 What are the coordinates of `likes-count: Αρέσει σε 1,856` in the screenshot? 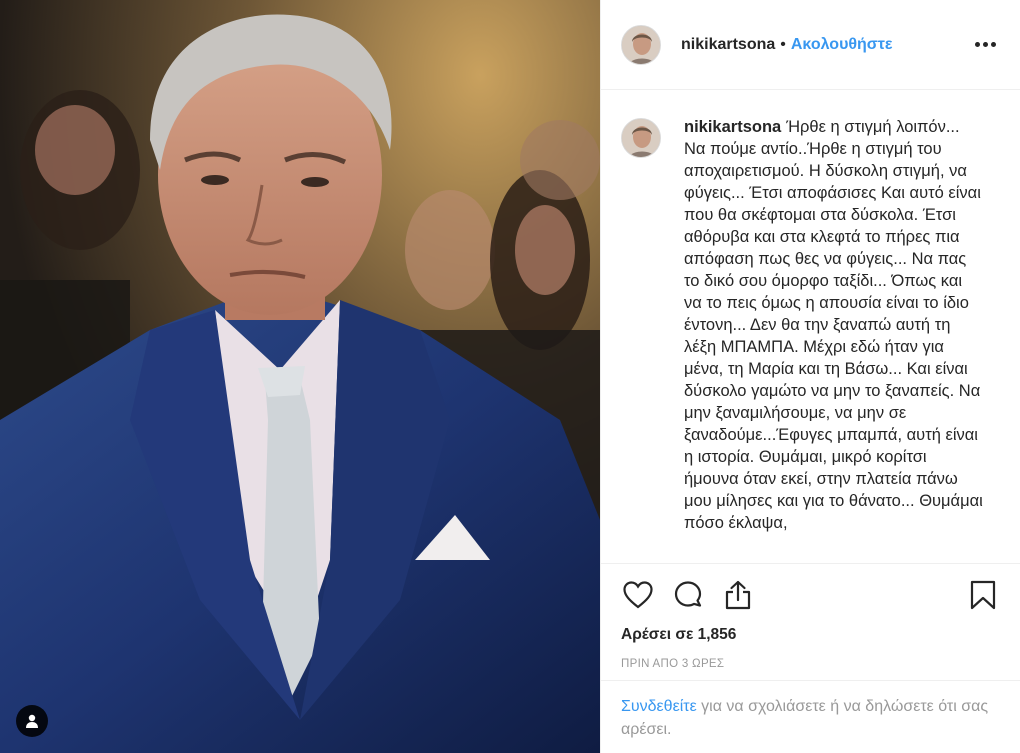 It's located at (810, 635).